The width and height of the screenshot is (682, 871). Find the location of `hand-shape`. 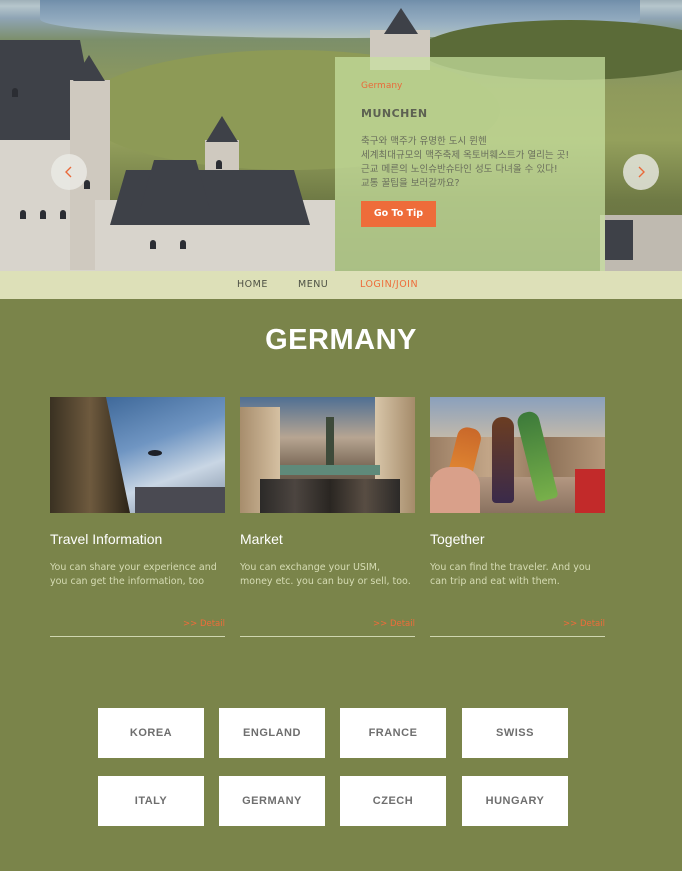

hand-shape is located at coordinates (455, 490).